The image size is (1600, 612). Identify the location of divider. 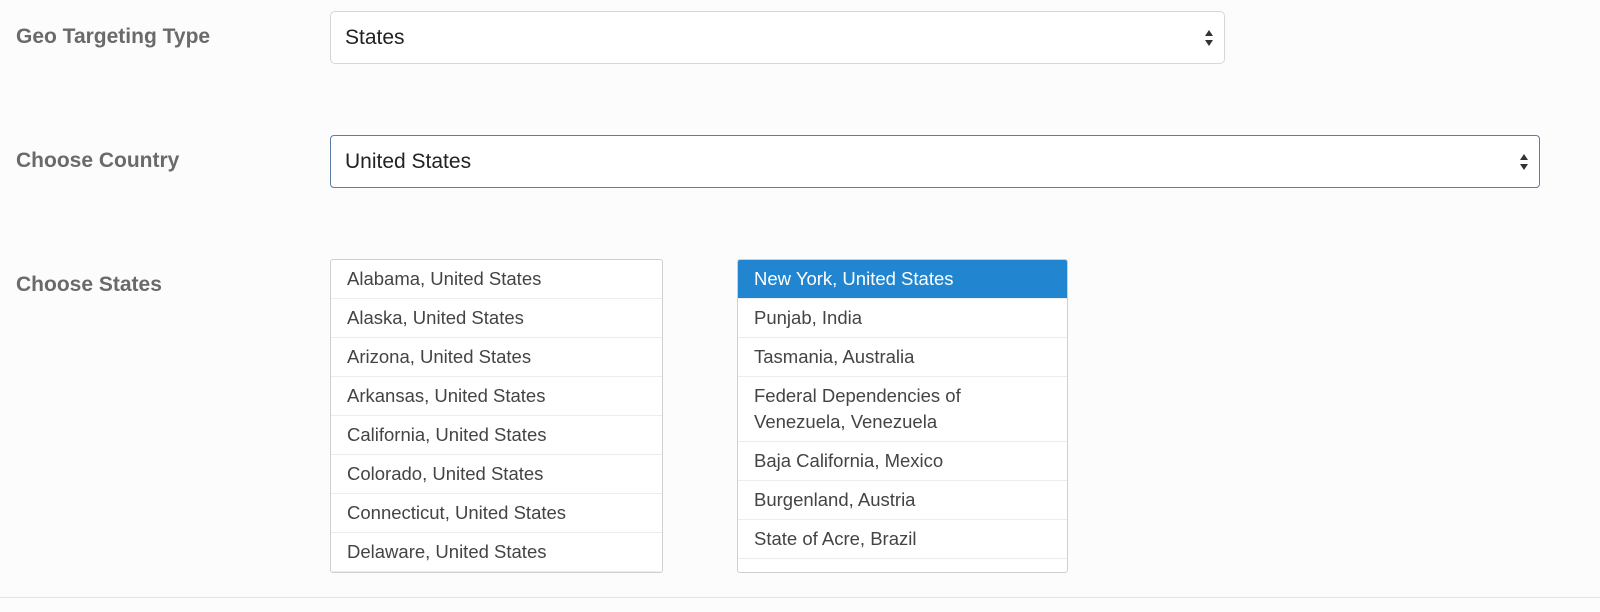
(800, 597).